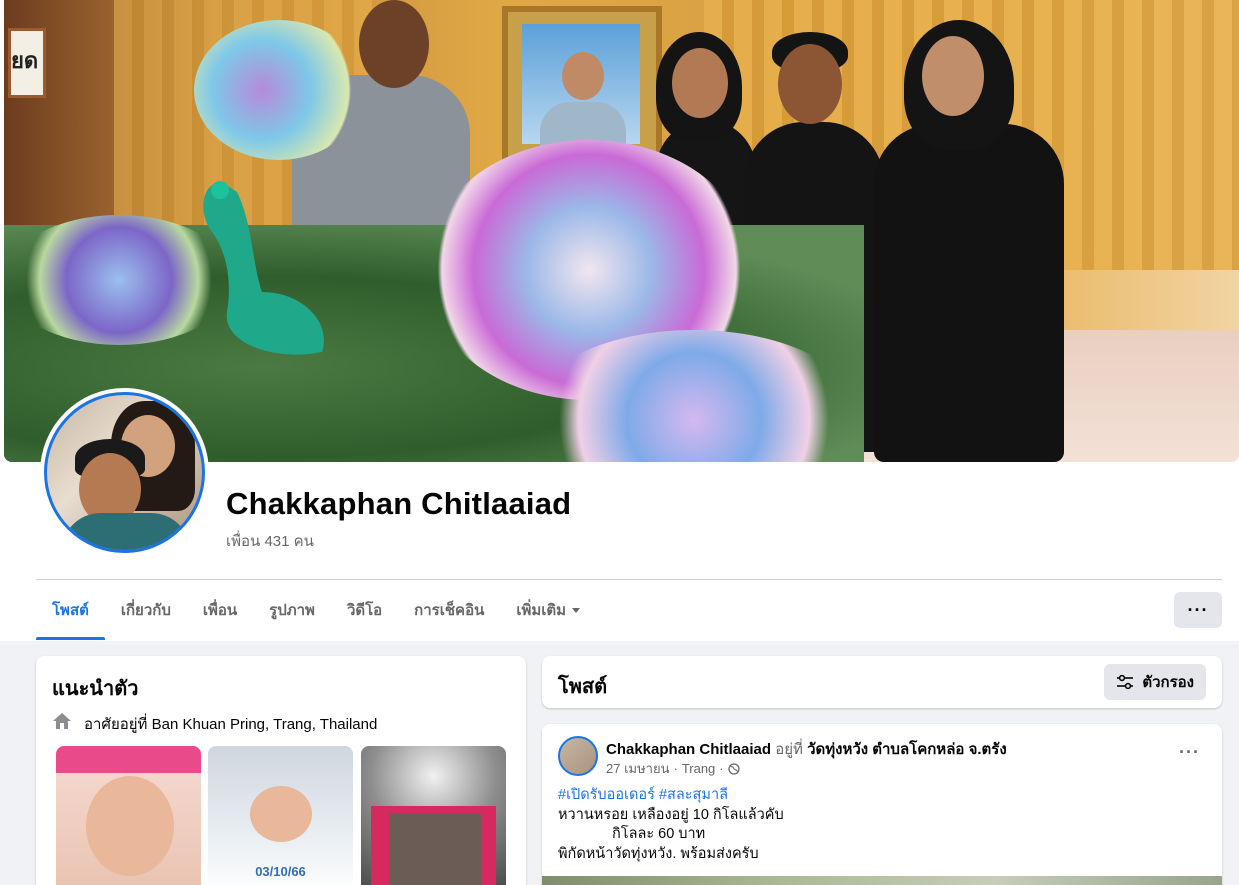 This screenshot has width=1239, height=885. I want to click on cover-person-3-head, so click(810, 84).